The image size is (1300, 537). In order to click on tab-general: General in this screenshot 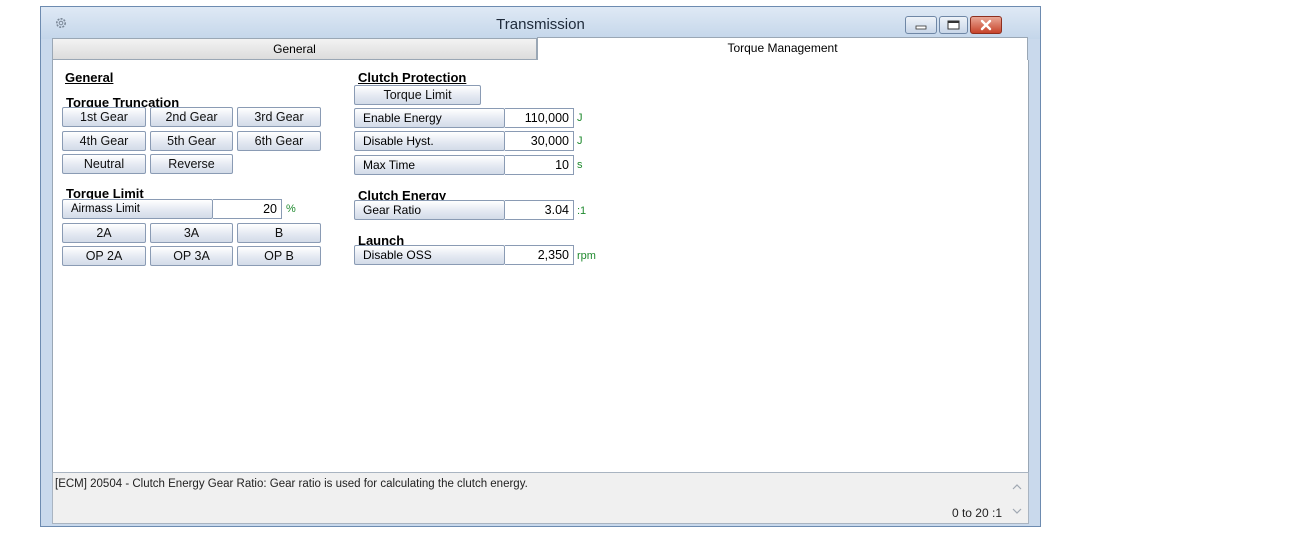, I will do `click(294, 49)`.